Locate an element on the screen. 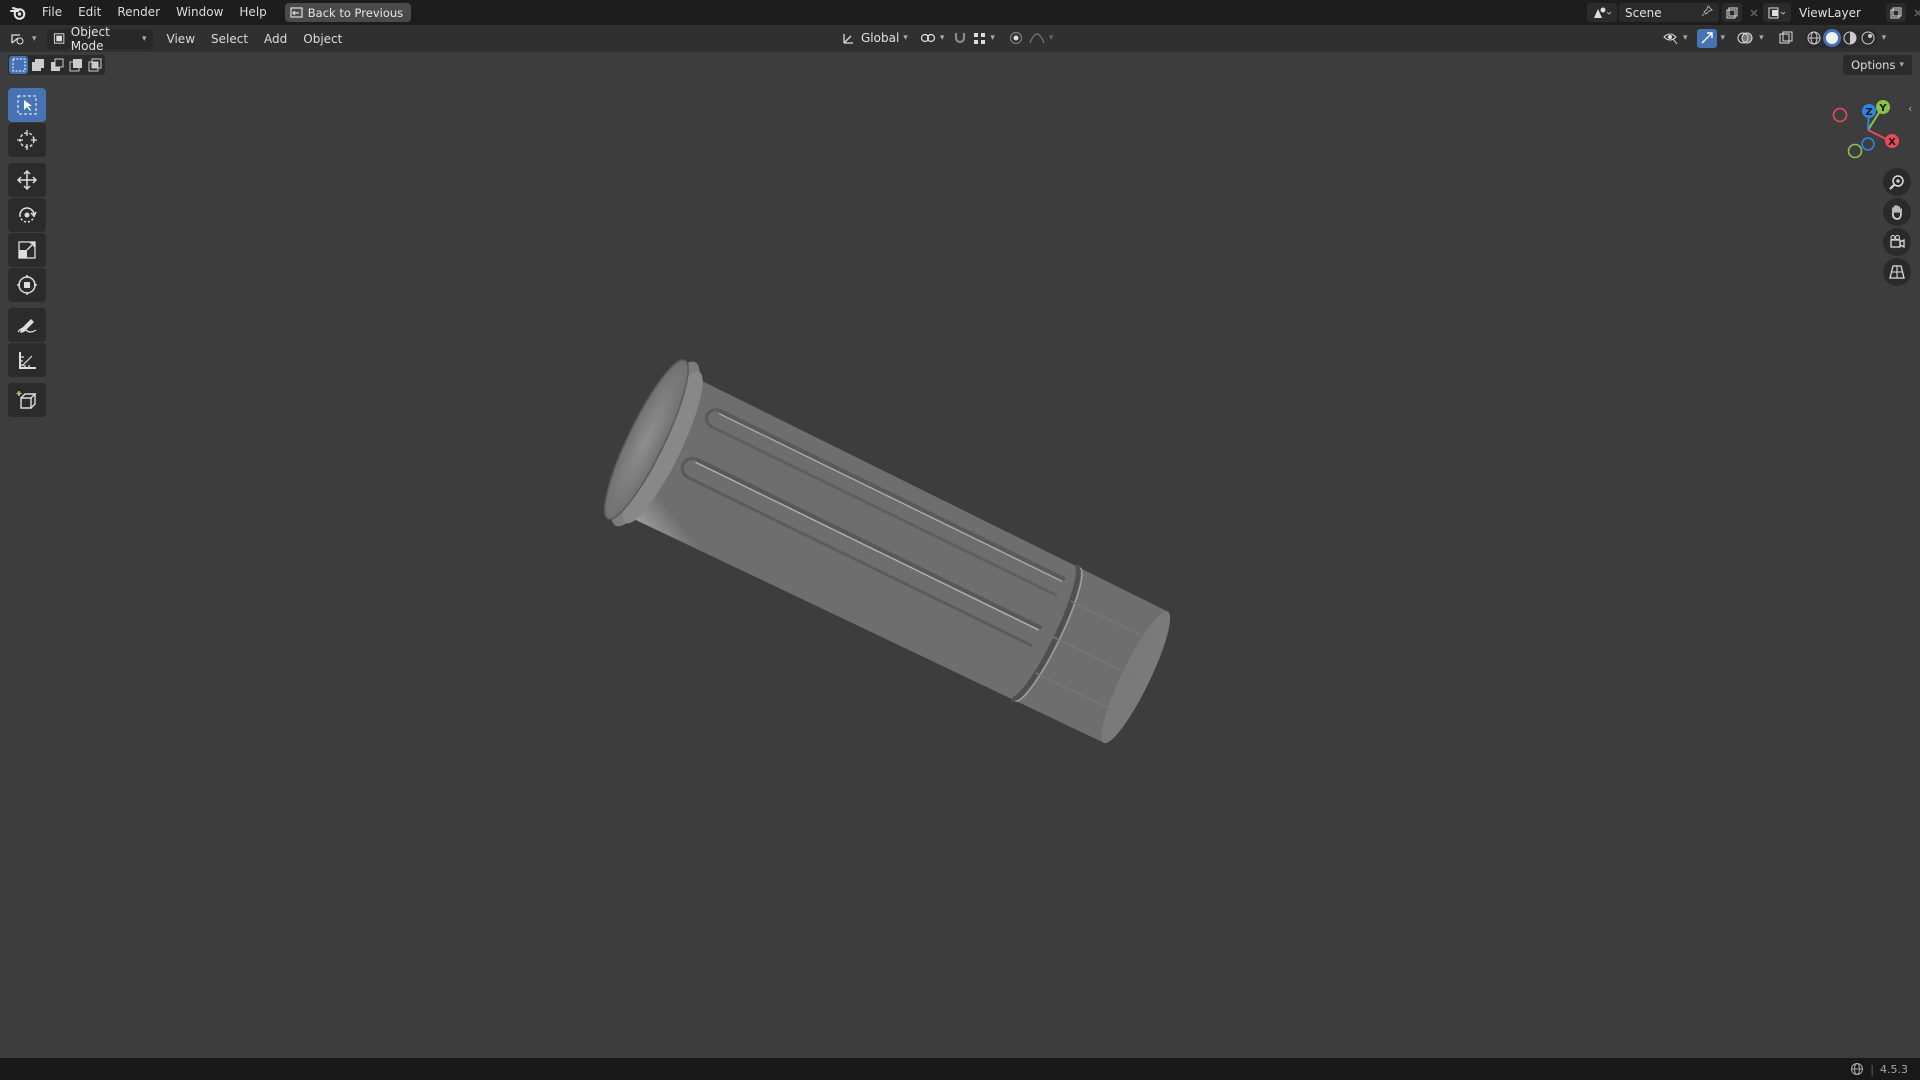 The height and width of the screenshot is (1080, 1920). xray-toggle is located at coordinates (1786, 38).